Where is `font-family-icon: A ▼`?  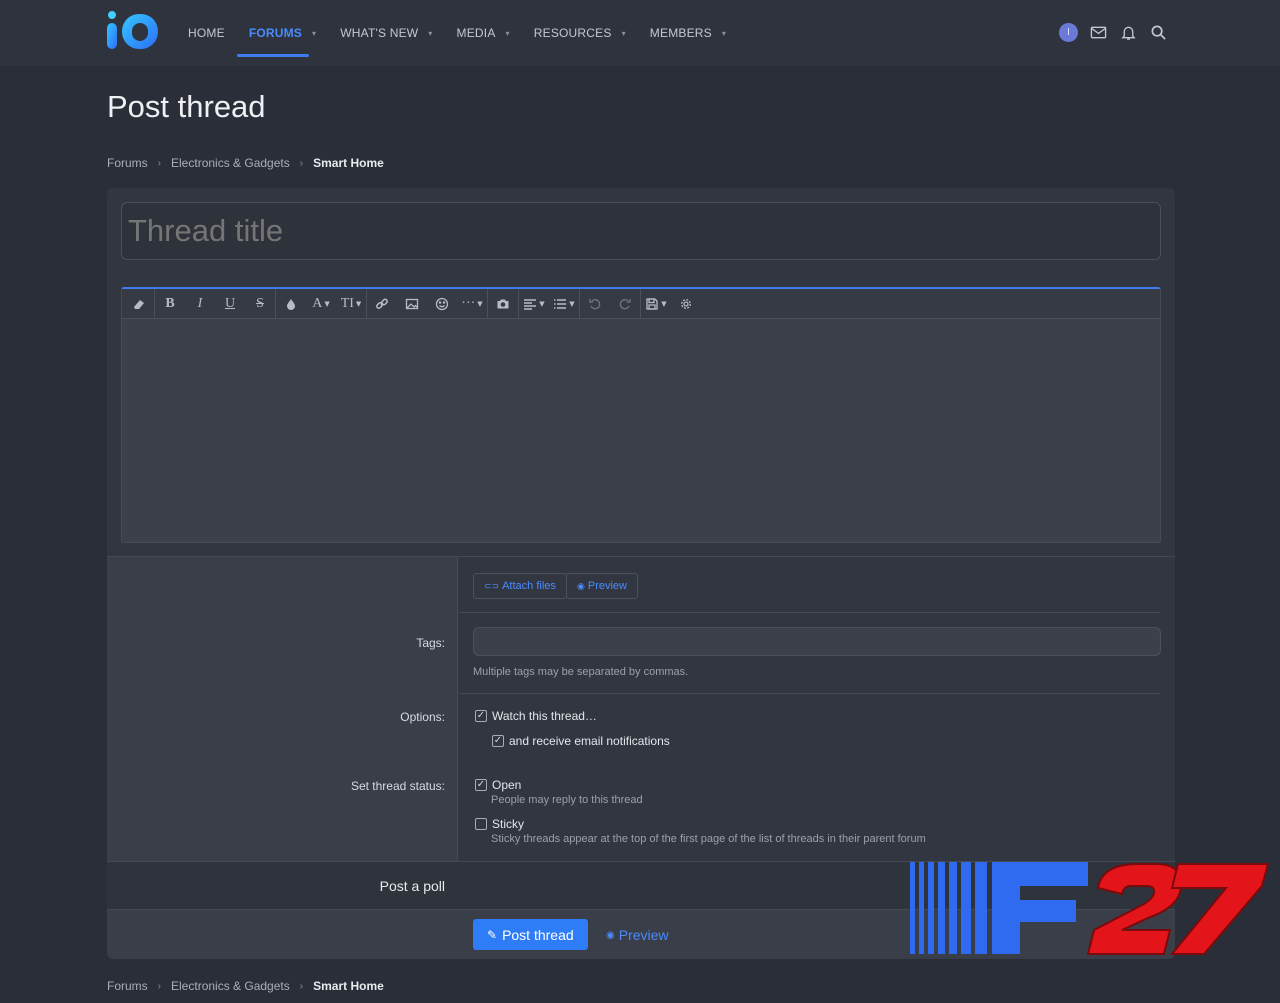
font-family-icon: A ▼ is located at coordinates (321, 304).